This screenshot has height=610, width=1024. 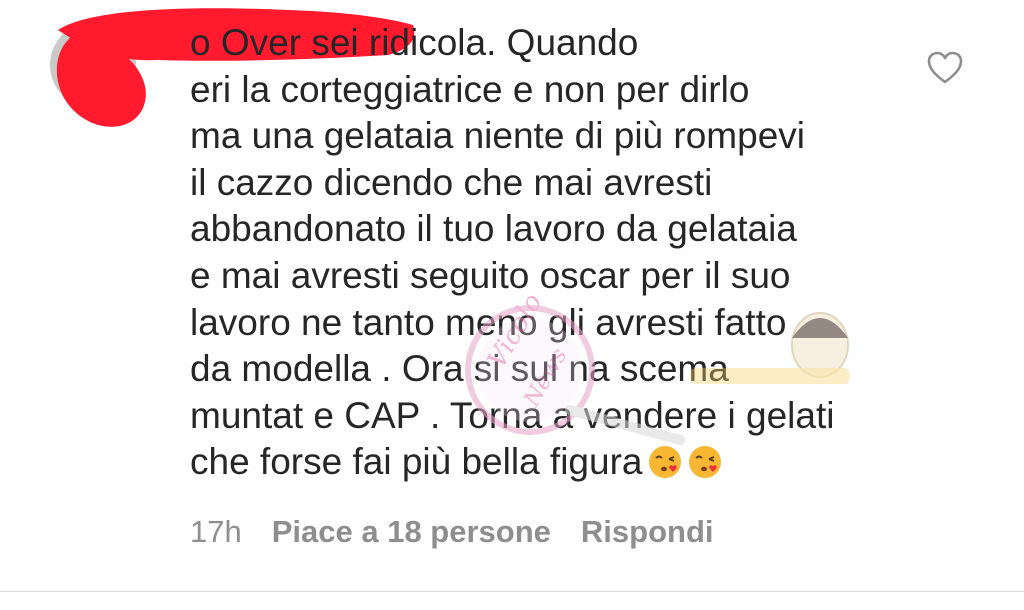 What do you see at coordinates (945, 68) in the screenshot?
I see `heart-outline-icon` at bounding box center [945, 68].